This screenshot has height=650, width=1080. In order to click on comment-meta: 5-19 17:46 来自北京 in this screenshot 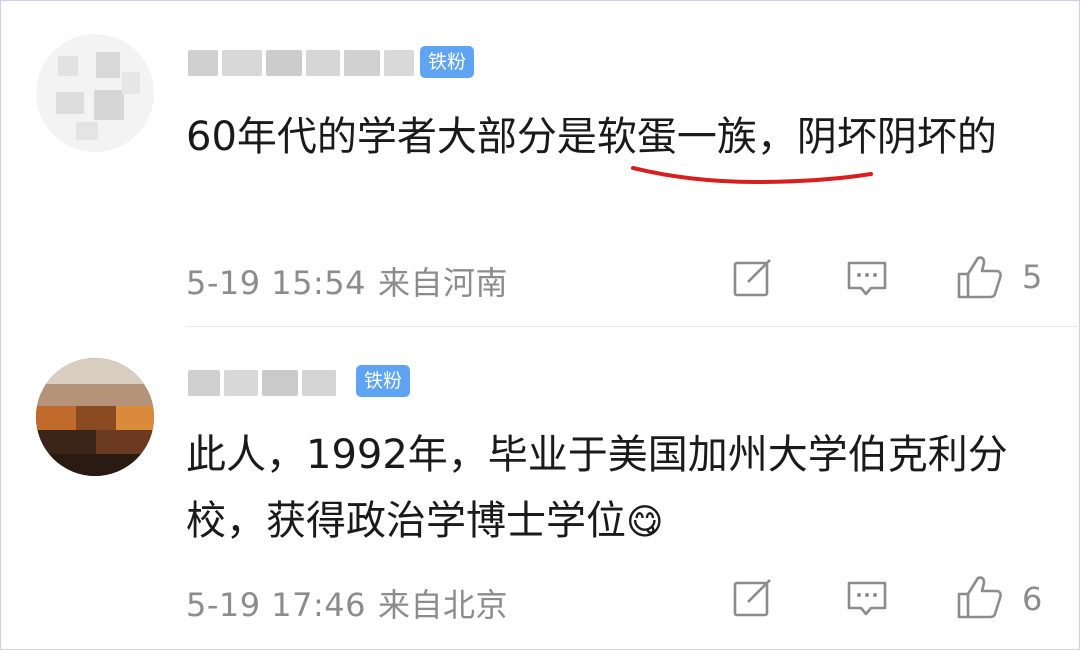, I will do `click(353, 603)`.